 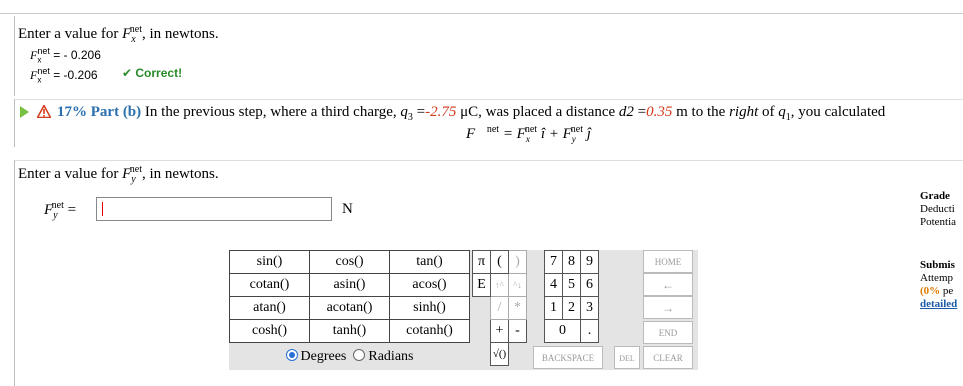 What do you see at coordinates (102, 209) in the screenshot?
I see `text-caret` at bounding box center [102, 209].